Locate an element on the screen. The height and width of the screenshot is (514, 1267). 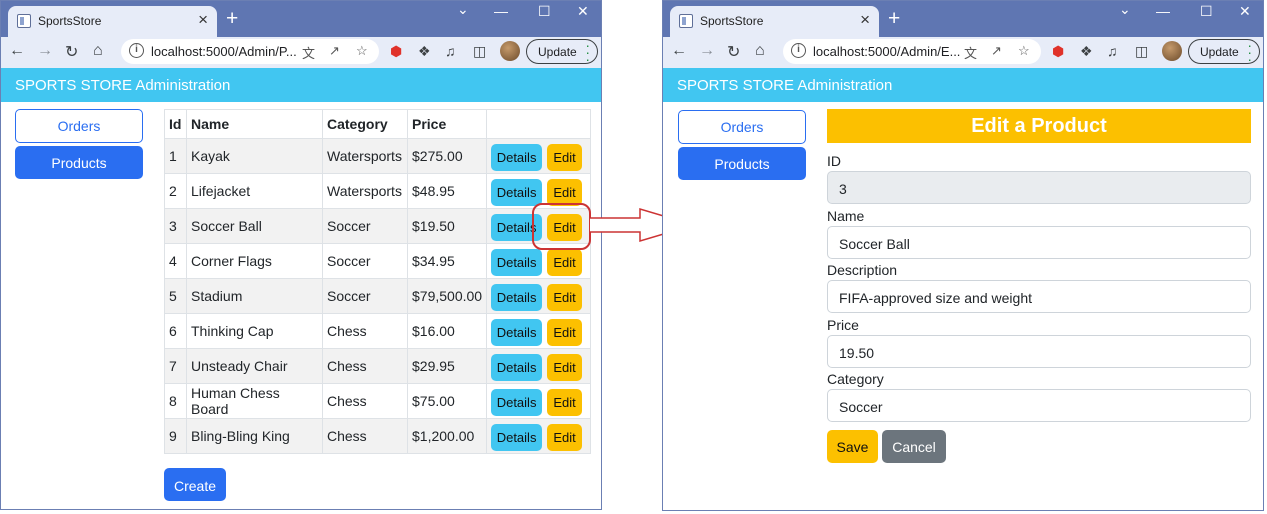
address-bar: i localhost:5000/Admin/E... 文 ↗ ☆ is located at coordinates (912, 51).